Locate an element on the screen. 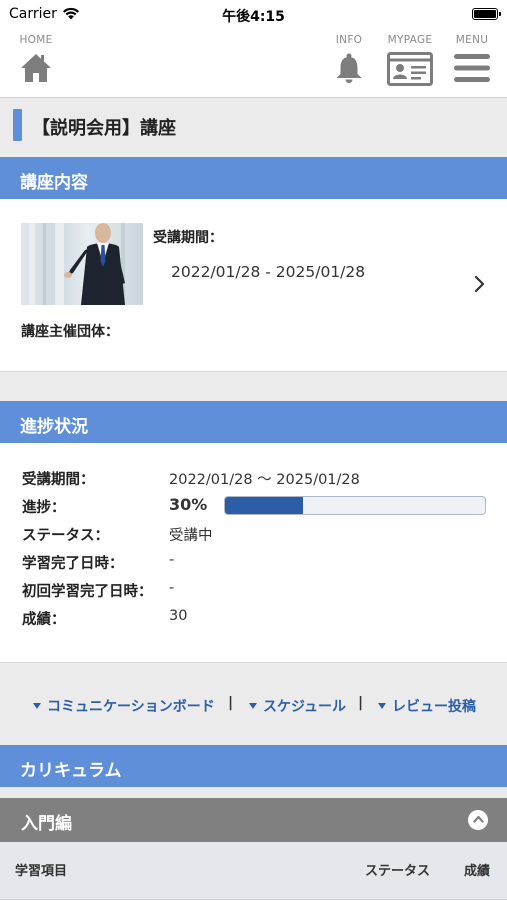 Image resolution: width=507 pixels, height=900 pixels. progress-status-header: 進捗状況 is located at coordinates (253, 422).